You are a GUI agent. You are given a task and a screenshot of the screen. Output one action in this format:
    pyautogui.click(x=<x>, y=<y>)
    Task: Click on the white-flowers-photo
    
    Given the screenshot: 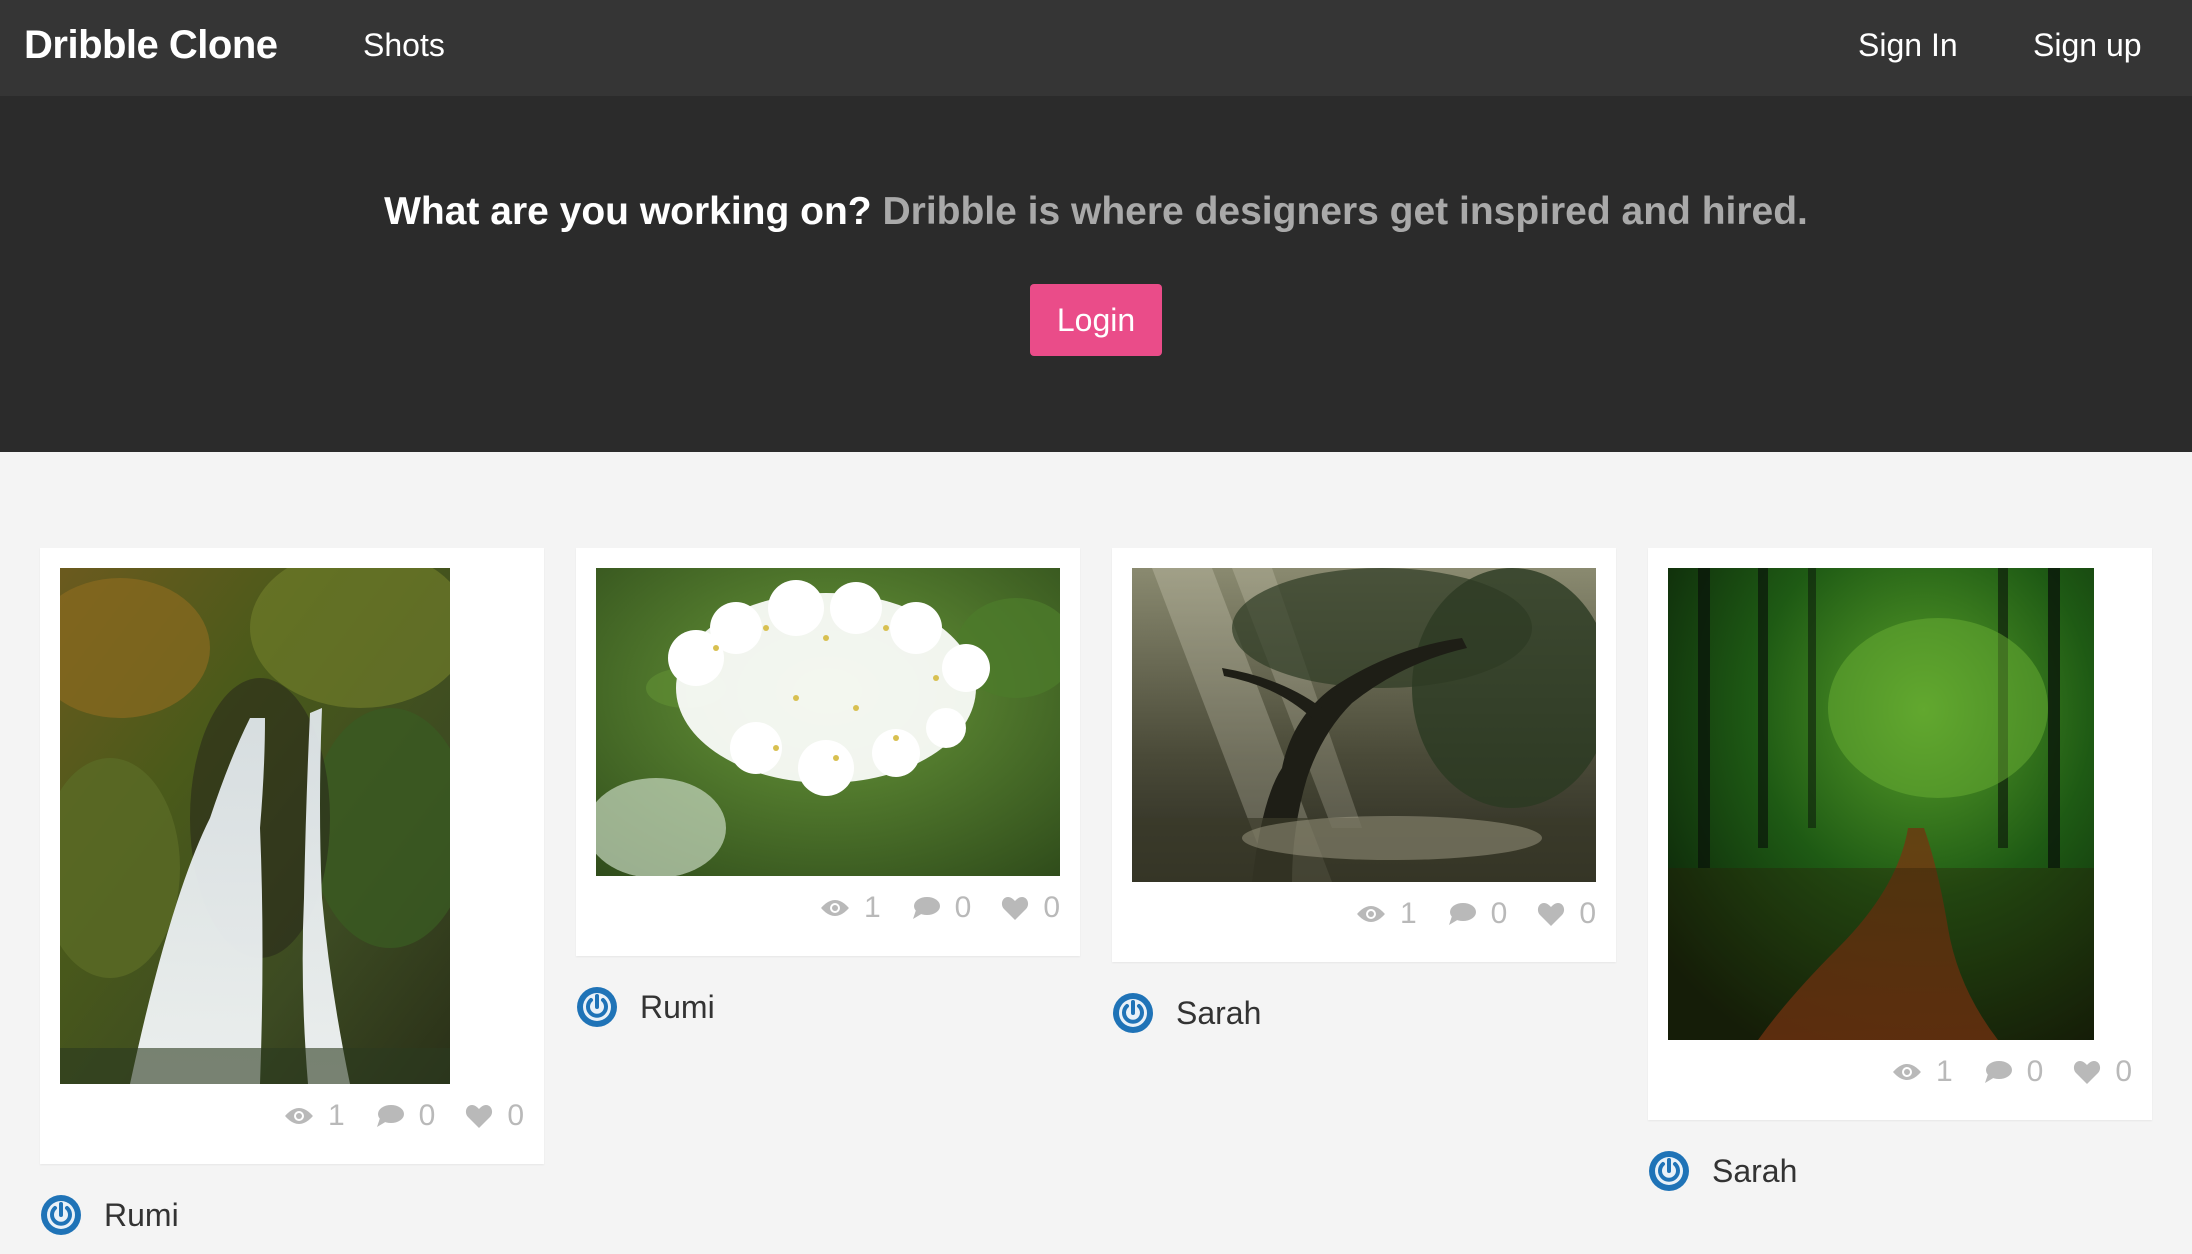 What is the action you would take?
    pyautogui.click(x=828, y=722)
    